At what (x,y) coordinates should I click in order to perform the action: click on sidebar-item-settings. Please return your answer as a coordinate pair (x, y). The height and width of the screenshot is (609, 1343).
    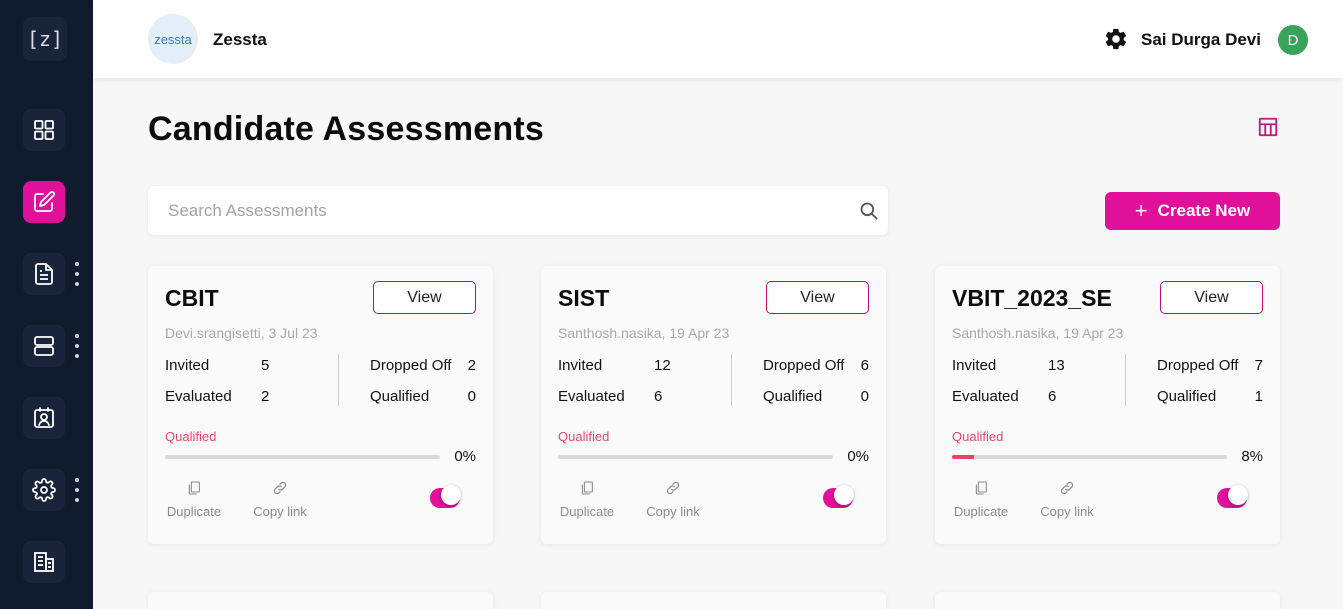
    Looking at the image, I should click on (44, 490).